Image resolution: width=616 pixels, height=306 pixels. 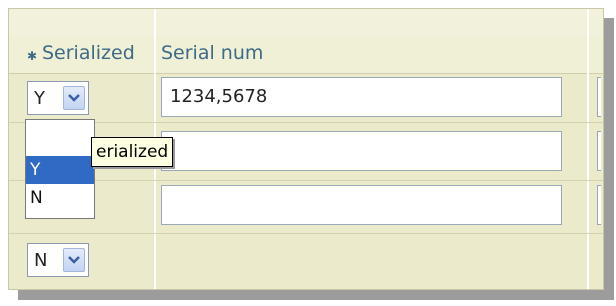 What do you see at coordinates (60, 198) in the screenshot?
I see `dropdown-option-n: N` at bounding box center [60, 198].